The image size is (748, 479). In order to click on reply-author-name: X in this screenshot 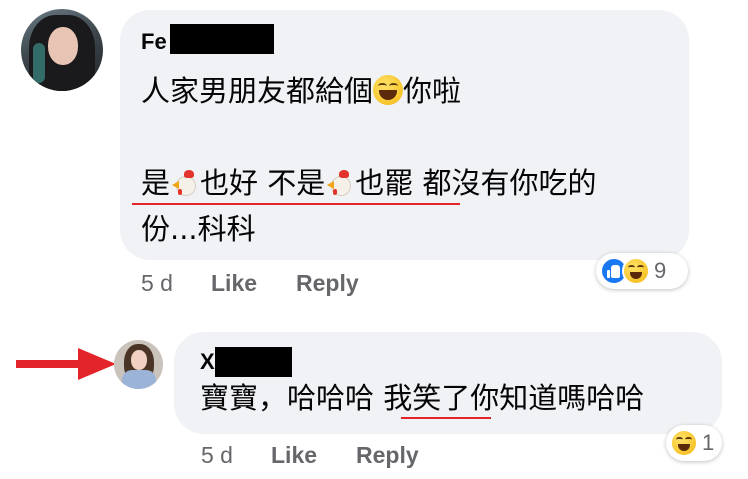, I will do `click(207, 362)`.